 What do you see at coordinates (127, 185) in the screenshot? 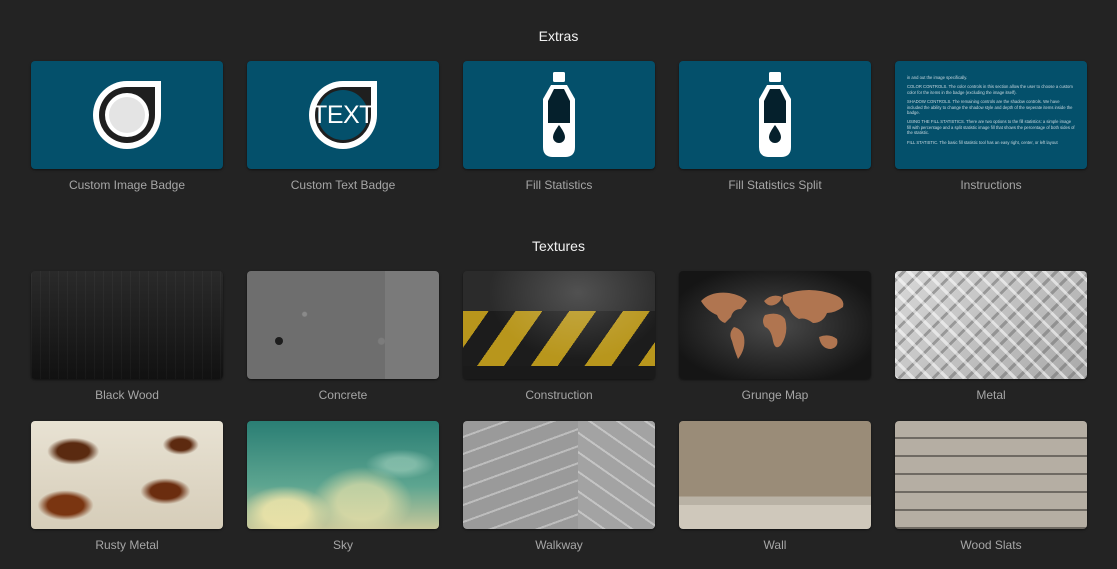
I see `tile-label: Custom Image Badge` at bounding box center [127, 185].